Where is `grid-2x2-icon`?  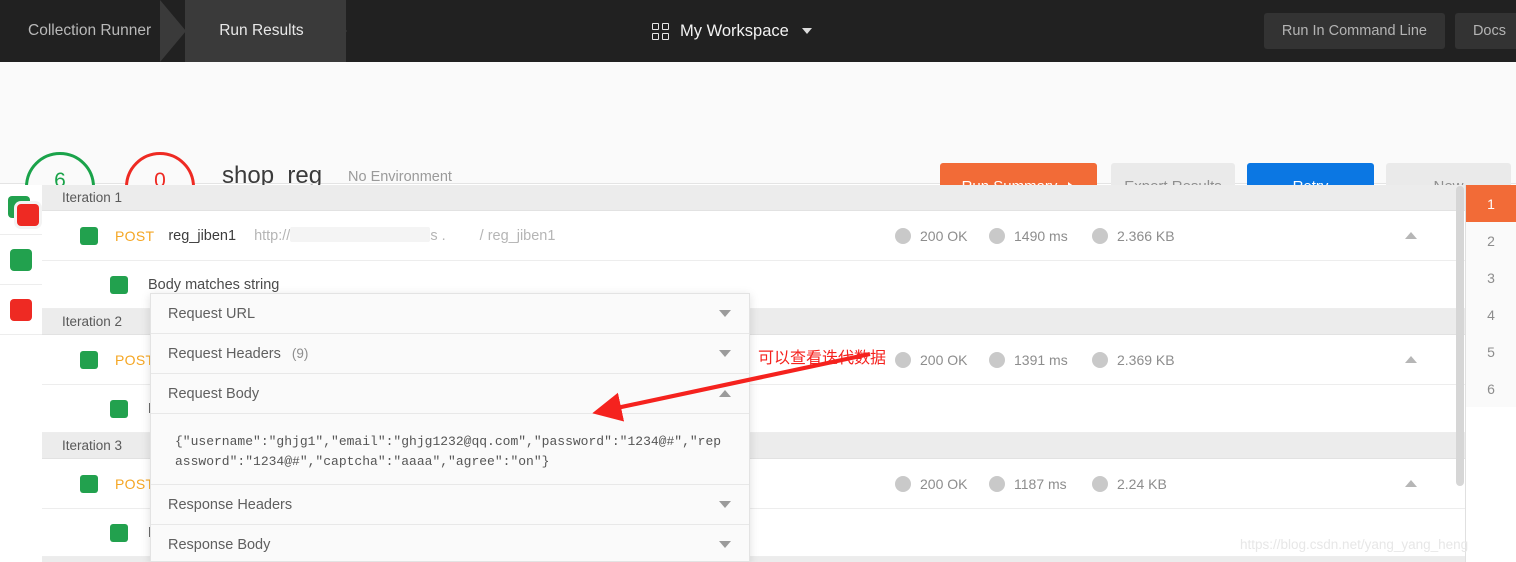
grid-2x2-icon is located at coordinates (660, 31).